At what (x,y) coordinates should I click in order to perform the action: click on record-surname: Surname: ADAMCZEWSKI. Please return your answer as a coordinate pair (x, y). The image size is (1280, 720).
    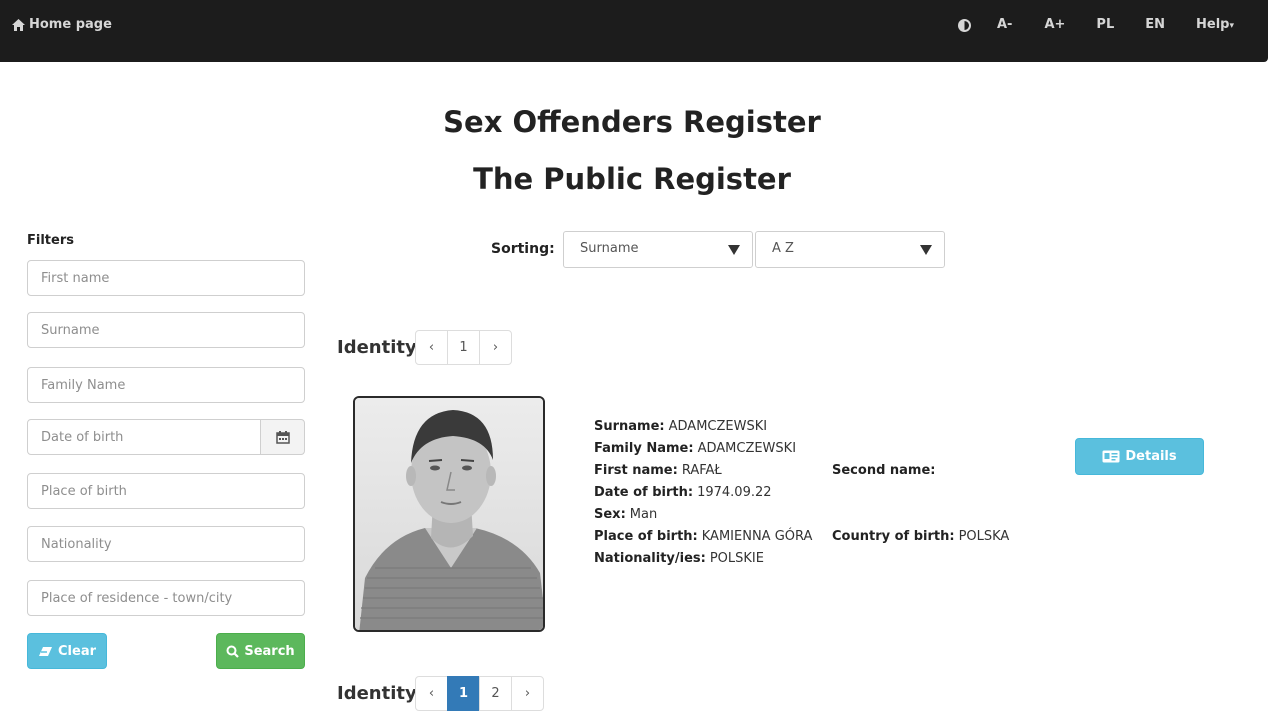
    Looking at the image, I should click on (680, 426).